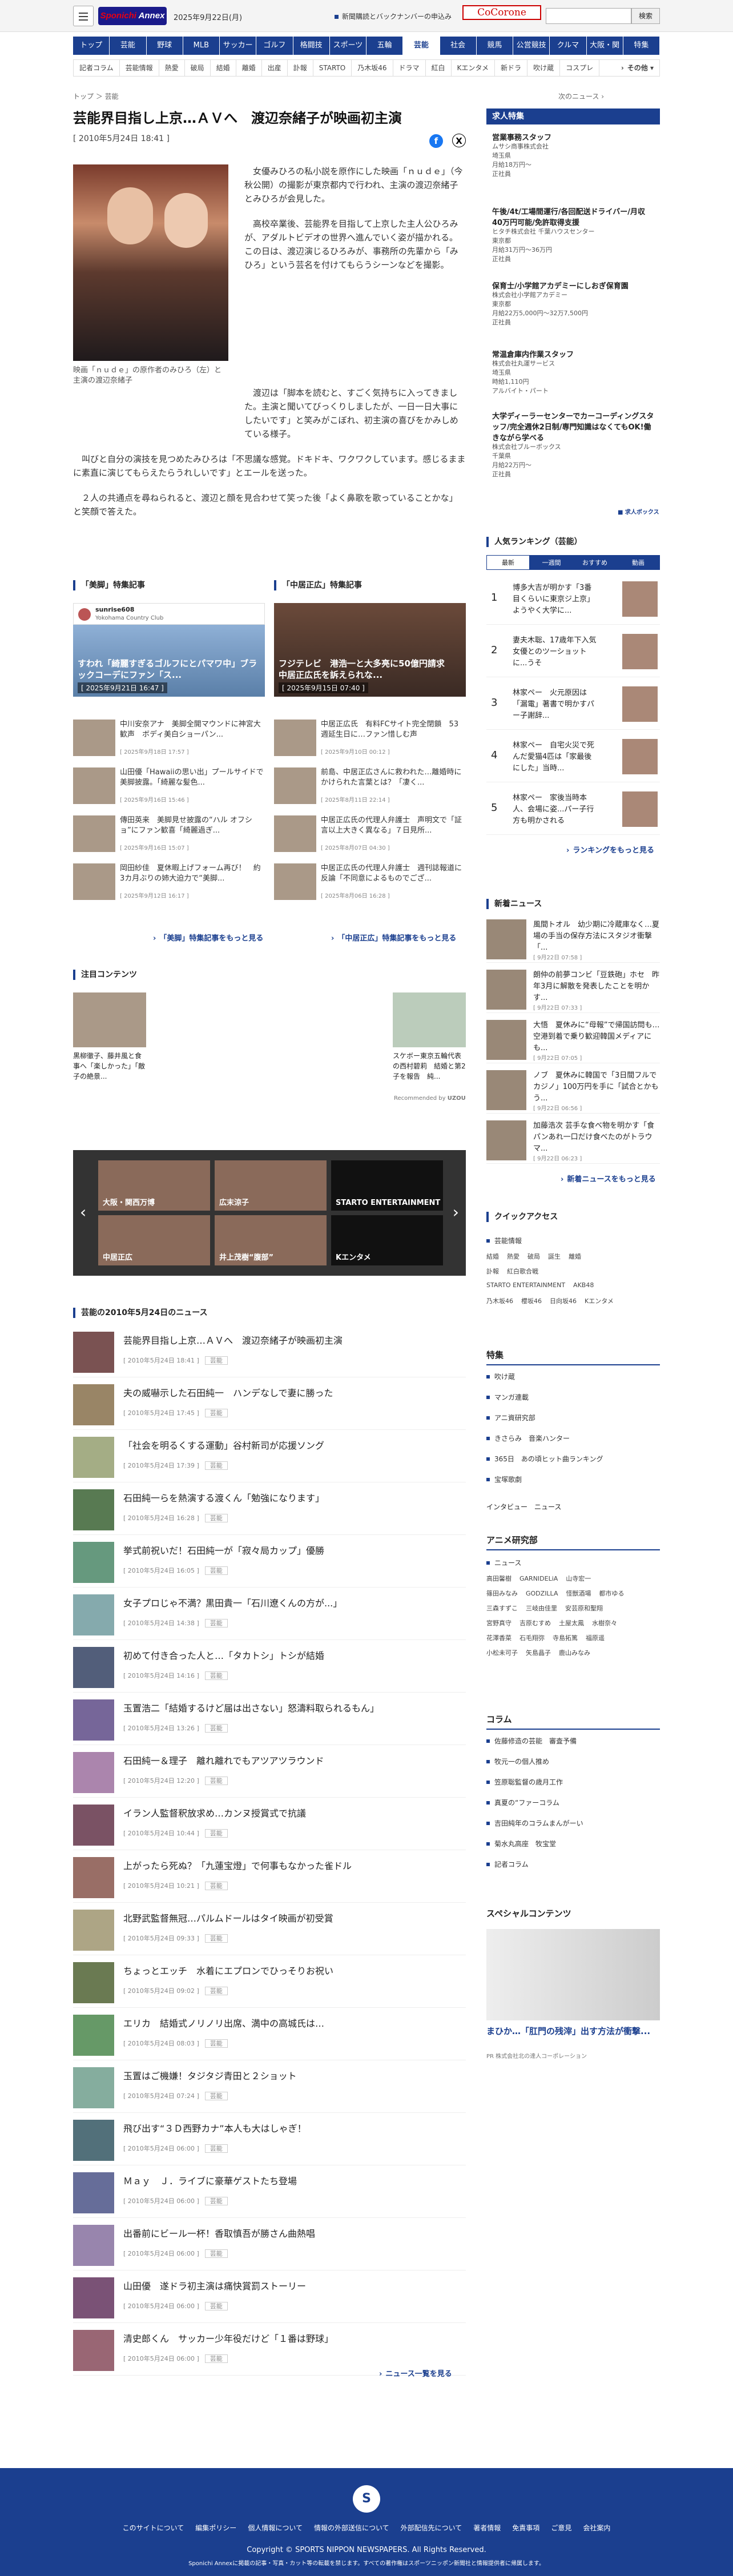  Describe the element at coordinates (588, 16) in the screenshot. I see `search-input` at that location.